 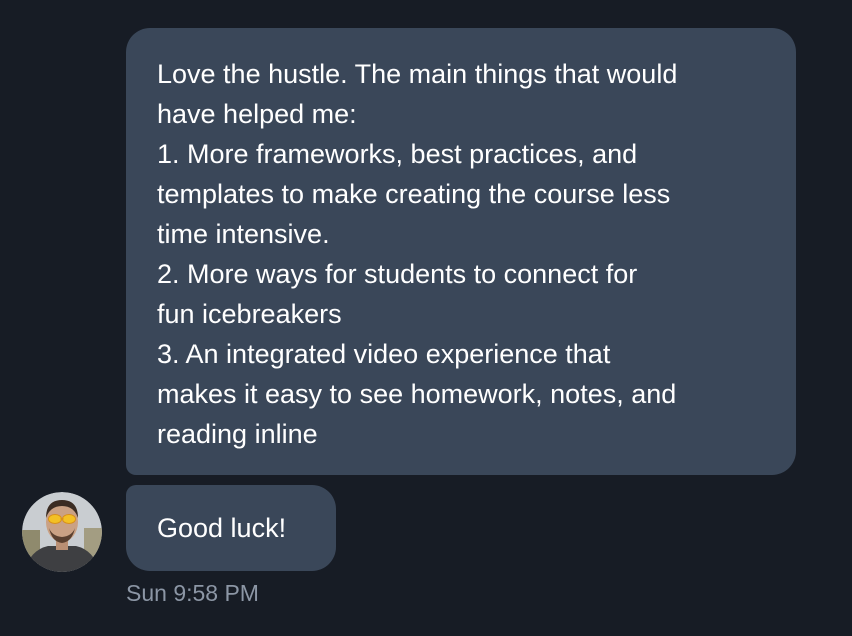 I want to click on avatar, so click(x=62, y=532).